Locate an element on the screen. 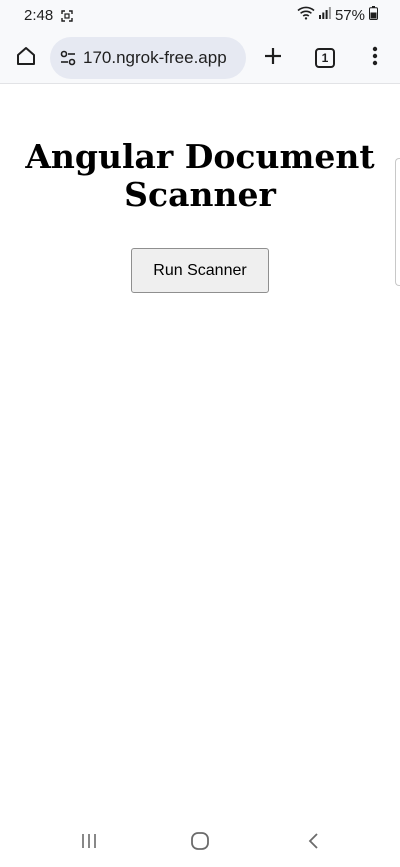  tune-icon is located at coordinates (68, 58).